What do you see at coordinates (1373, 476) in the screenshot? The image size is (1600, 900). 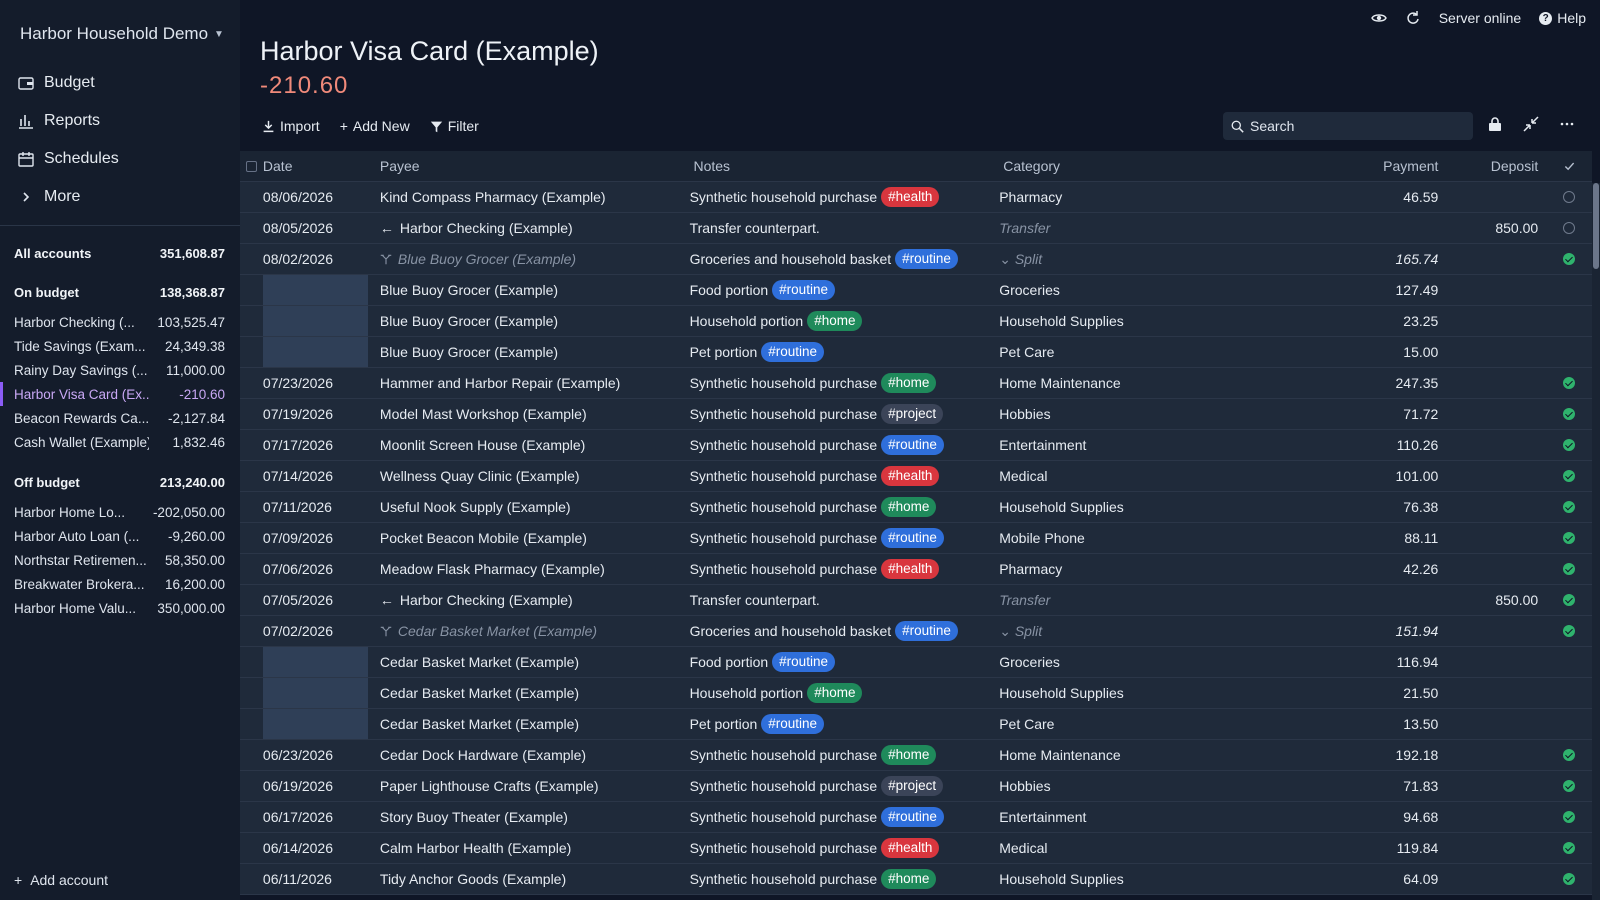 I see `payment-cell: 101.00` at bounding box center [1373, 476].